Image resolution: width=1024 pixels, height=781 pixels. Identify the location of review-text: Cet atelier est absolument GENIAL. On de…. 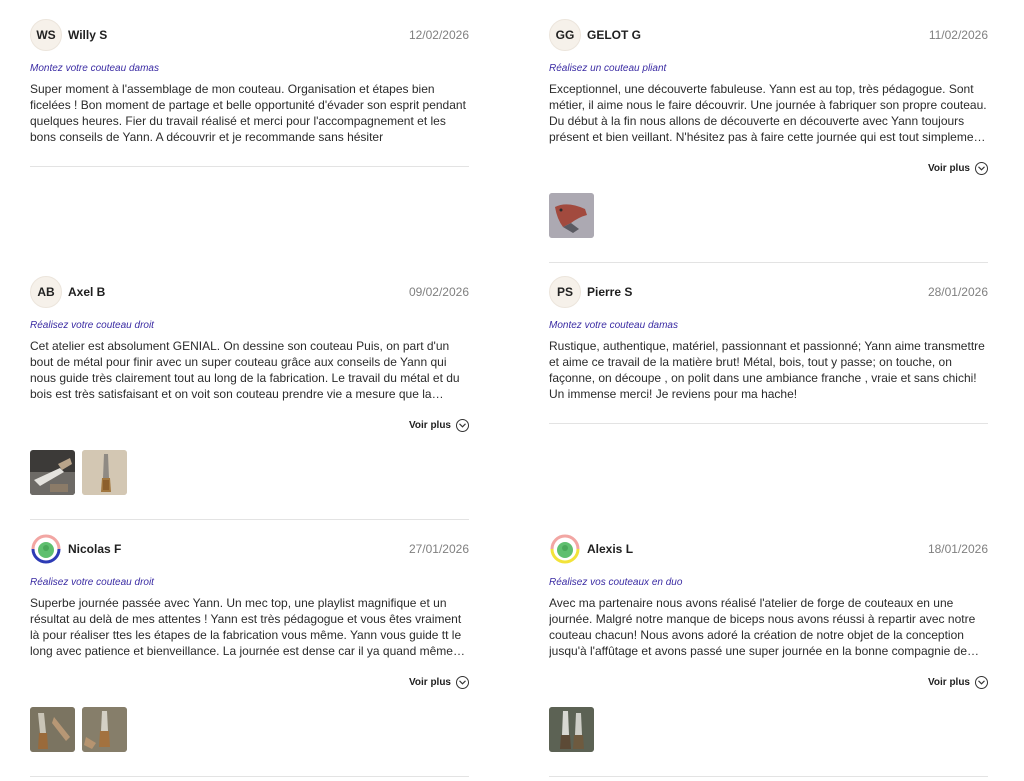
(245, 370).